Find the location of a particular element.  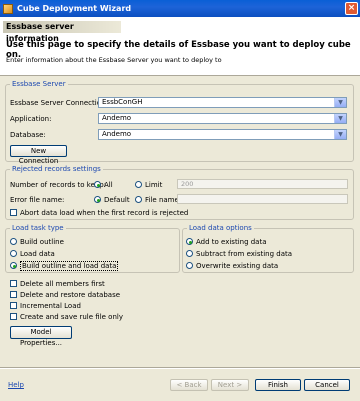

rejected-records-legend: Rejected records settings is located at coordinates (56, 169).